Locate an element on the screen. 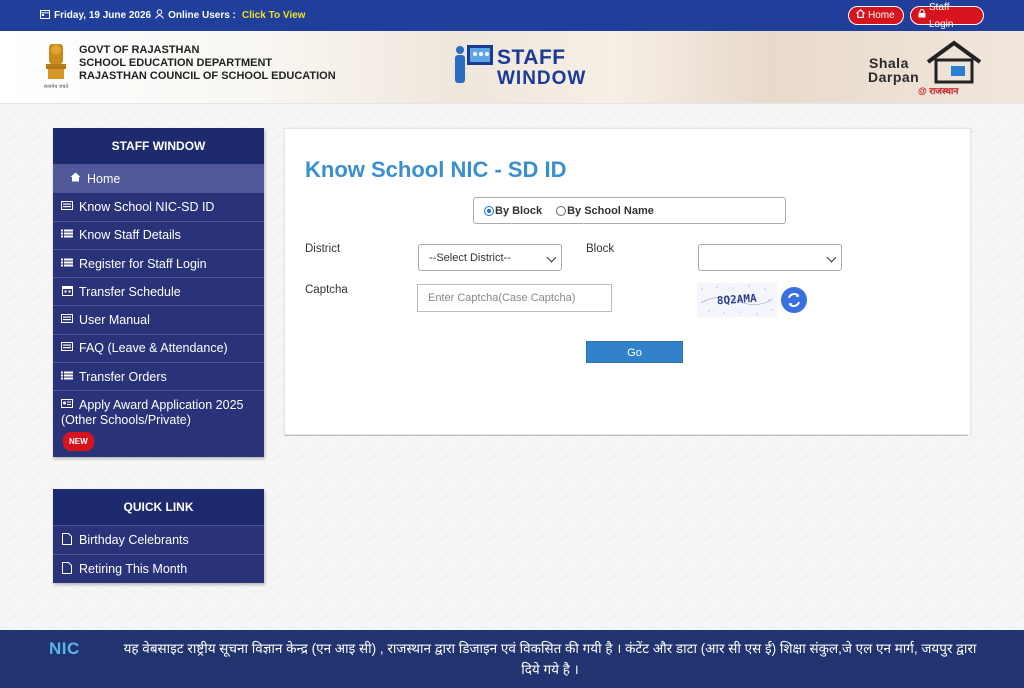  sidebar-item-label: Know School NIC-SD ID is located at coordinates (147, 206).